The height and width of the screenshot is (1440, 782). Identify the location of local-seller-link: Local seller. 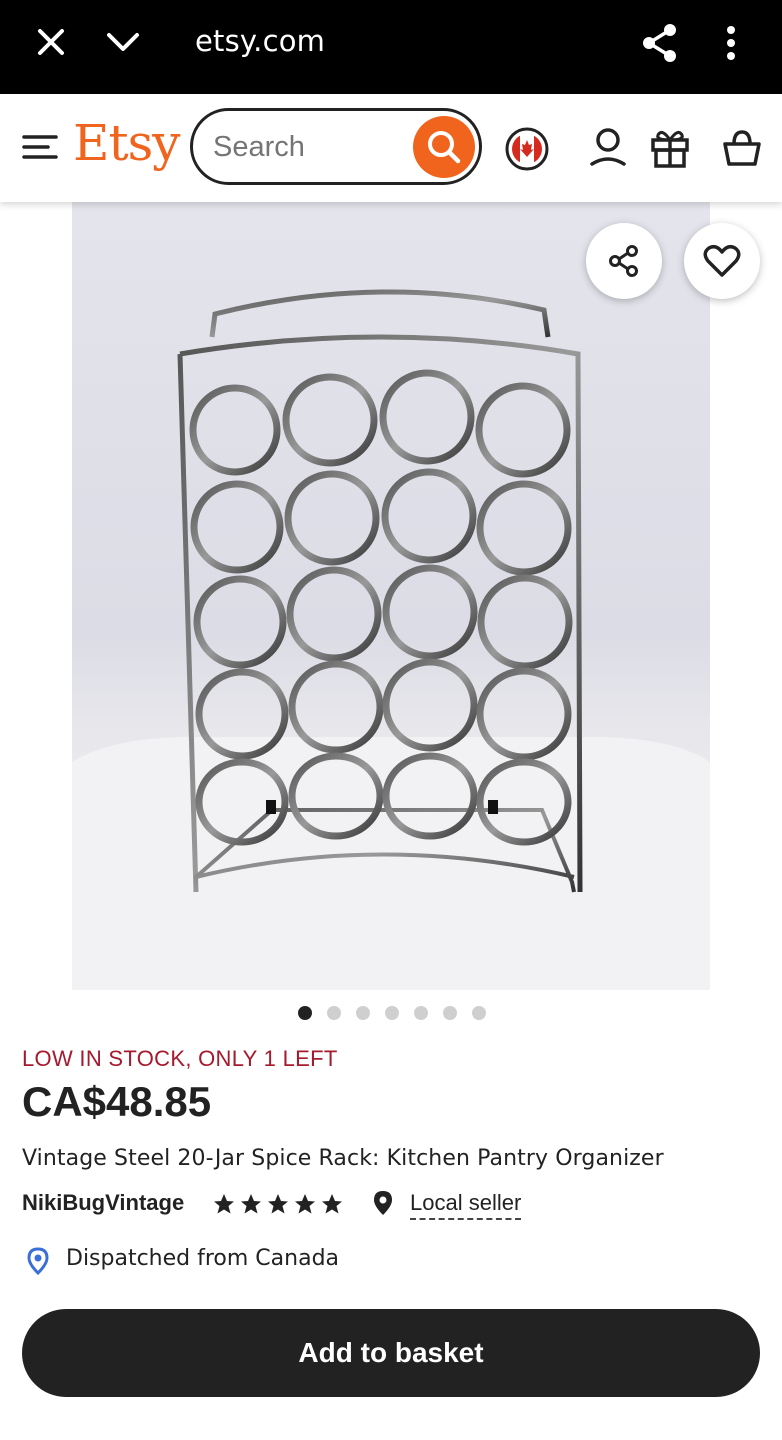
(466, 1205).